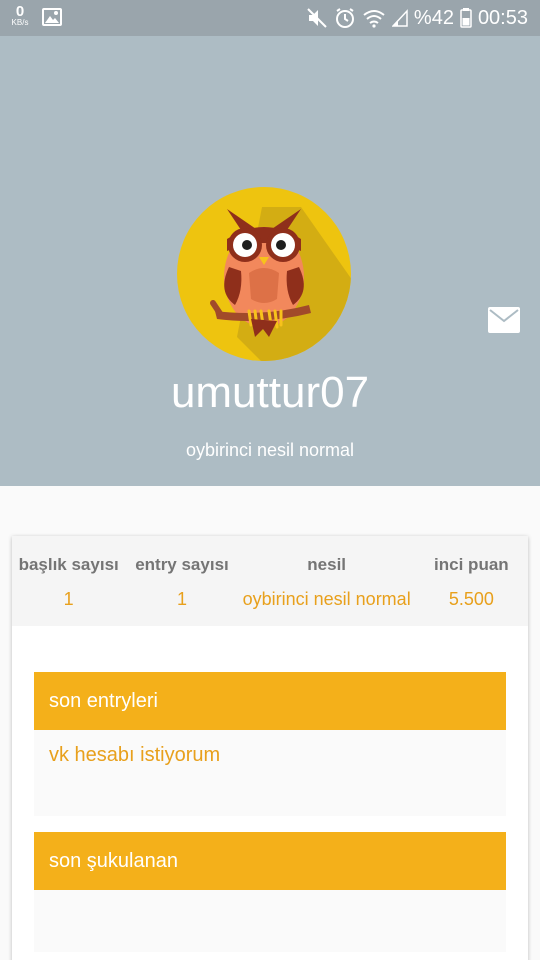 This screenshot has width=540, height=960. Describe the element at coordinates (68, 564) in the screenshot. I see `stat-label: başlık sayısı` at that location.